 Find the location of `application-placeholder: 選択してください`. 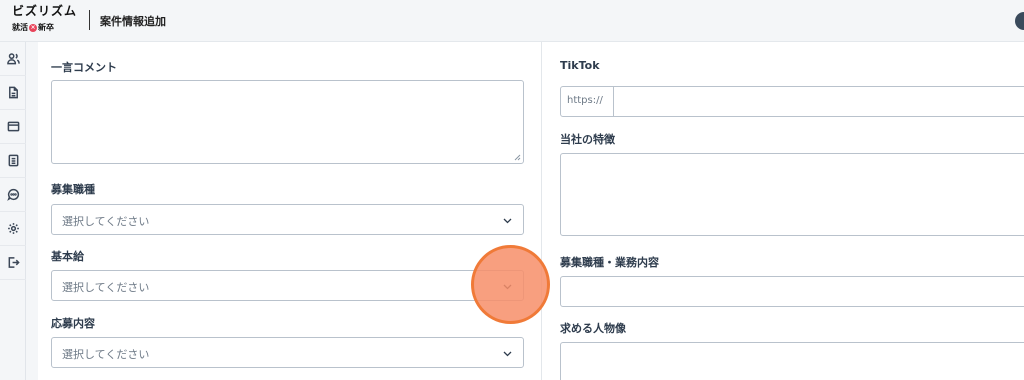

application-placeholder: 選択してください is located at coordinates (106, 354).